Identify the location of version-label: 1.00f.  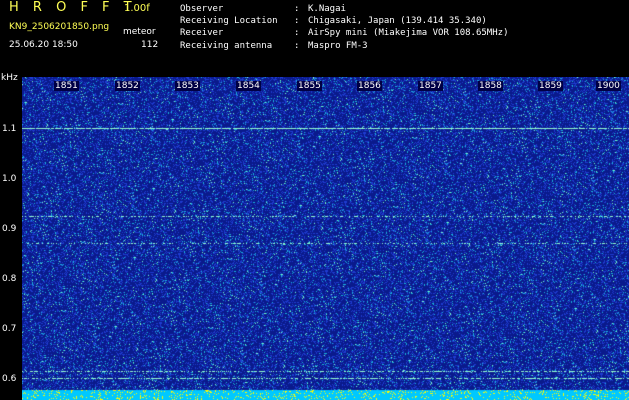
(137, 8).